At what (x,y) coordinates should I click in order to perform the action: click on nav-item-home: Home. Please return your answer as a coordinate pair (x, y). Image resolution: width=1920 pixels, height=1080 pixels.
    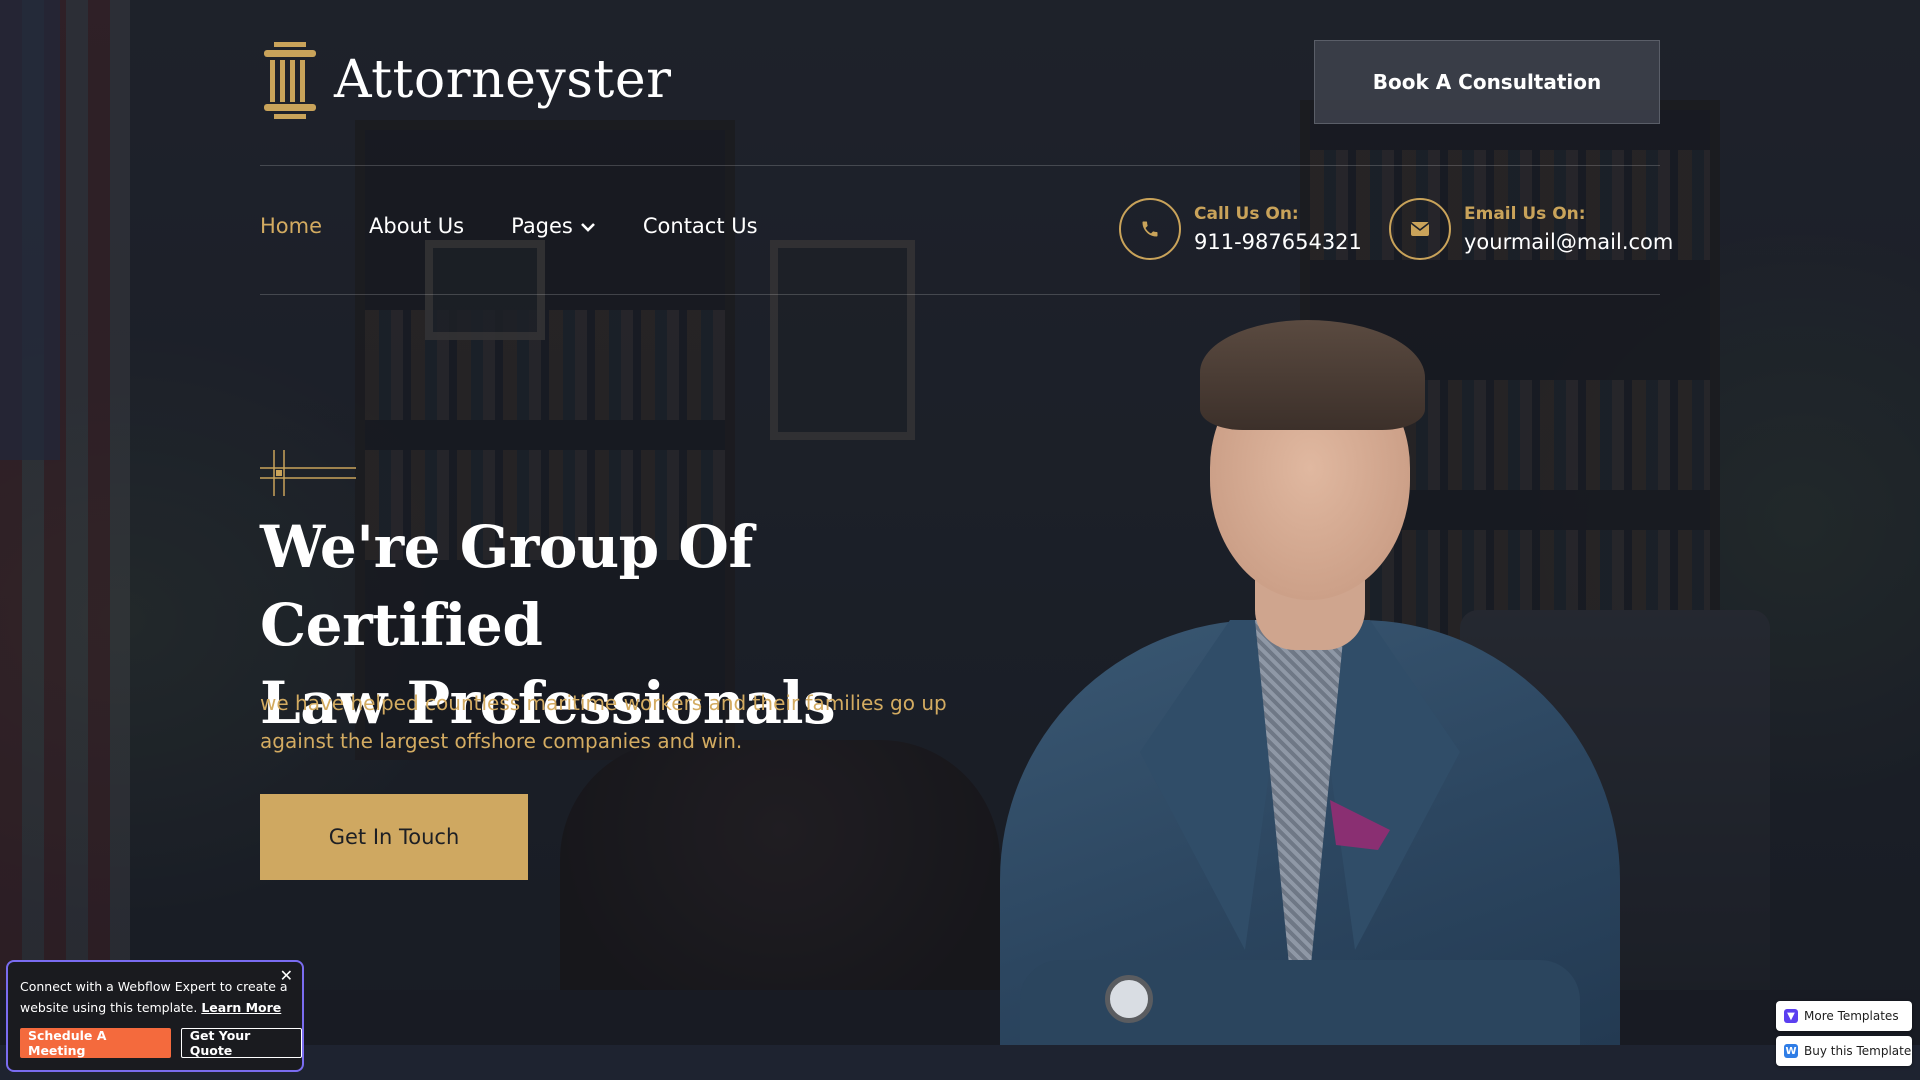
    Looking at the image, I should click on (291, 226).